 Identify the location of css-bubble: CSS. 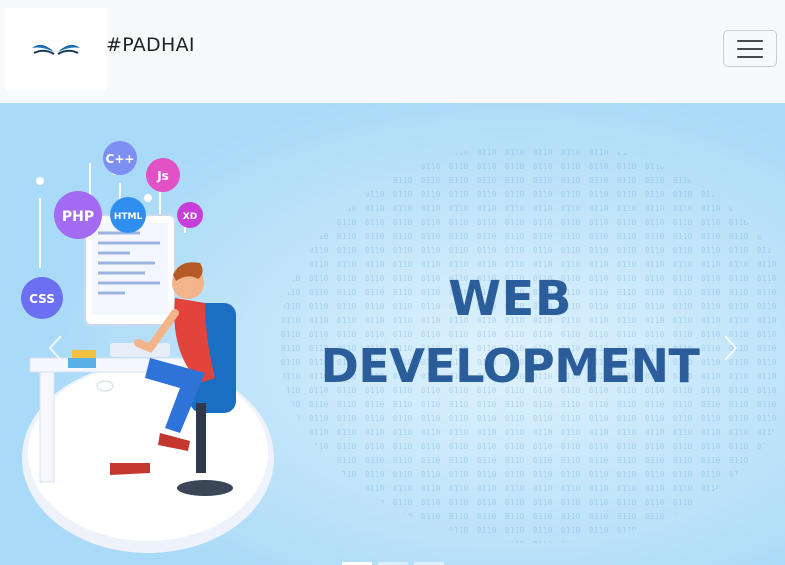
(42, 298).